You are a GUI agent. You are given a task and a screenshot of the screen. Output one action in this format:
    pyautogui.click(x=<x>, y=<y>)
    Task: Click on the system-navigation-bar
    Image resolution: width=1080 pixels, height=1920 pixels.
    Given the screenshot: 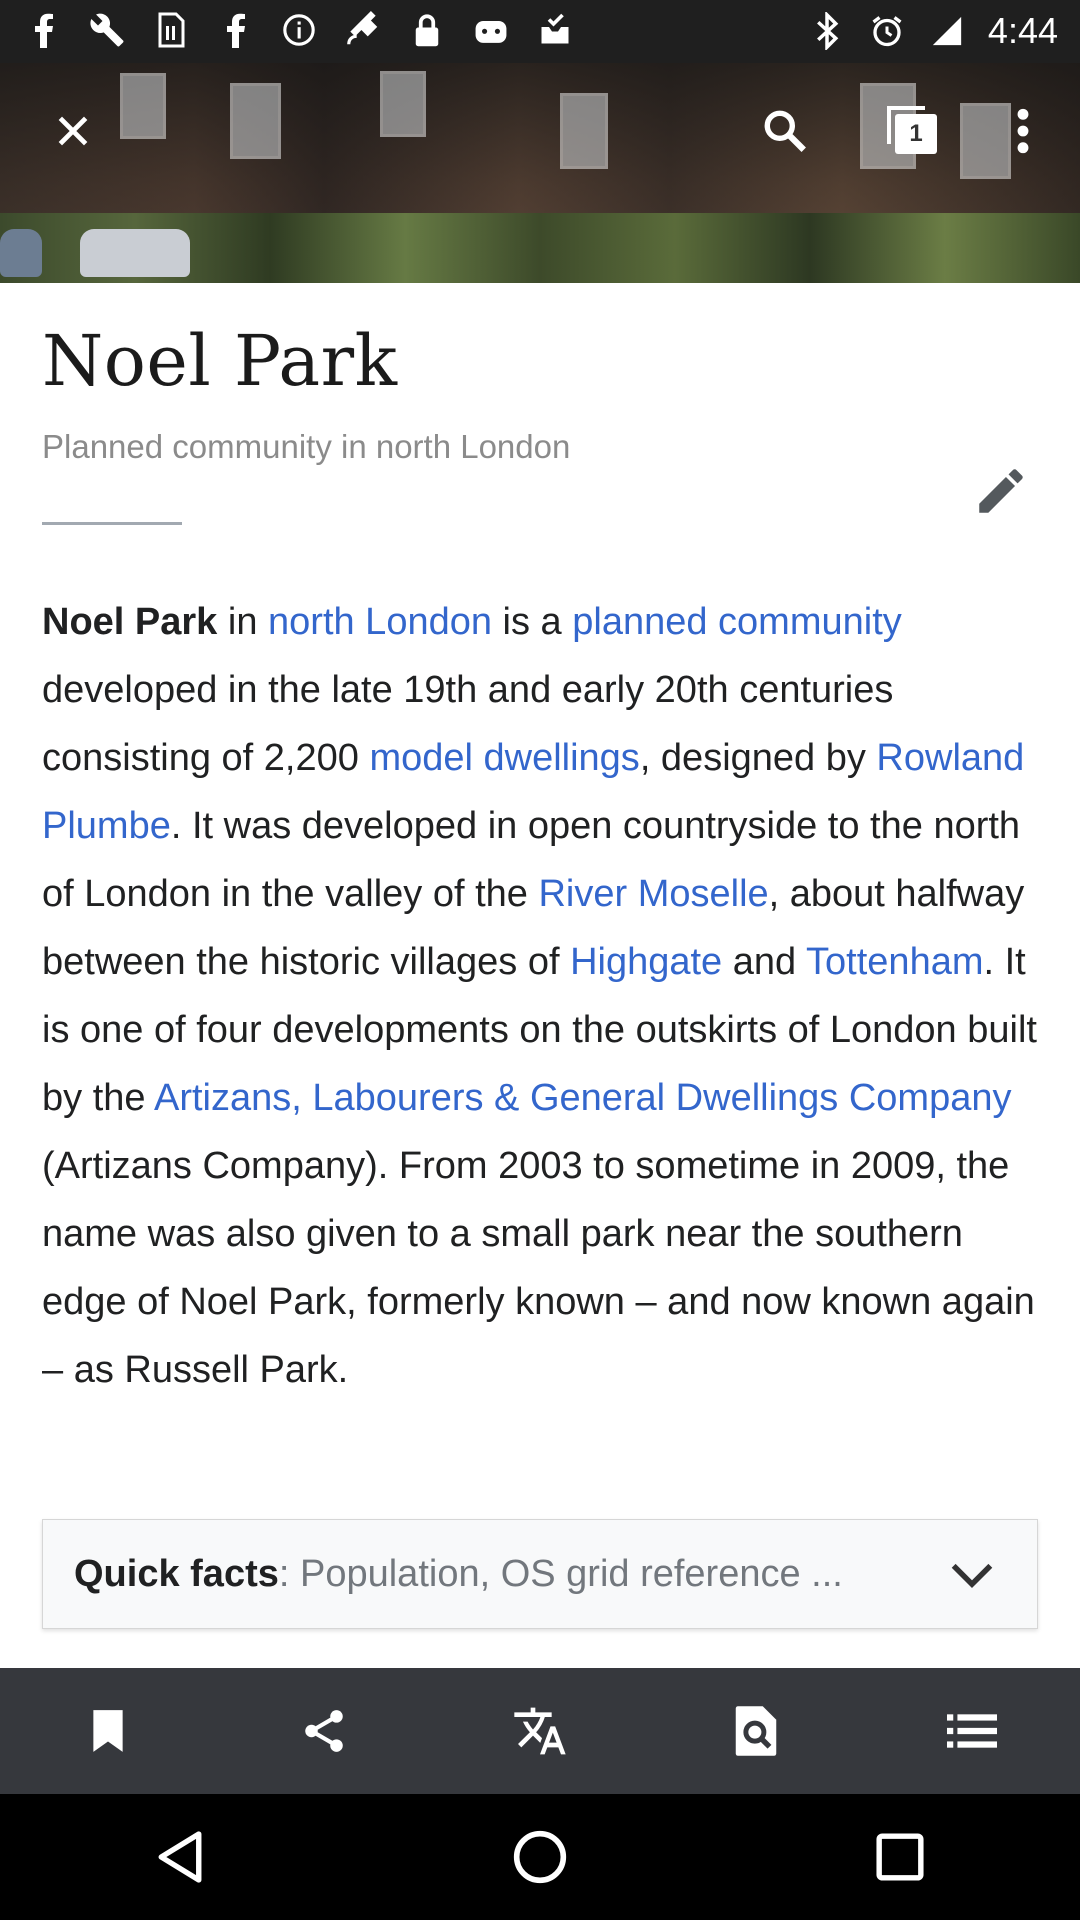 What is the action you would take?
    pyautogui.click(x=540, y=1857)
    